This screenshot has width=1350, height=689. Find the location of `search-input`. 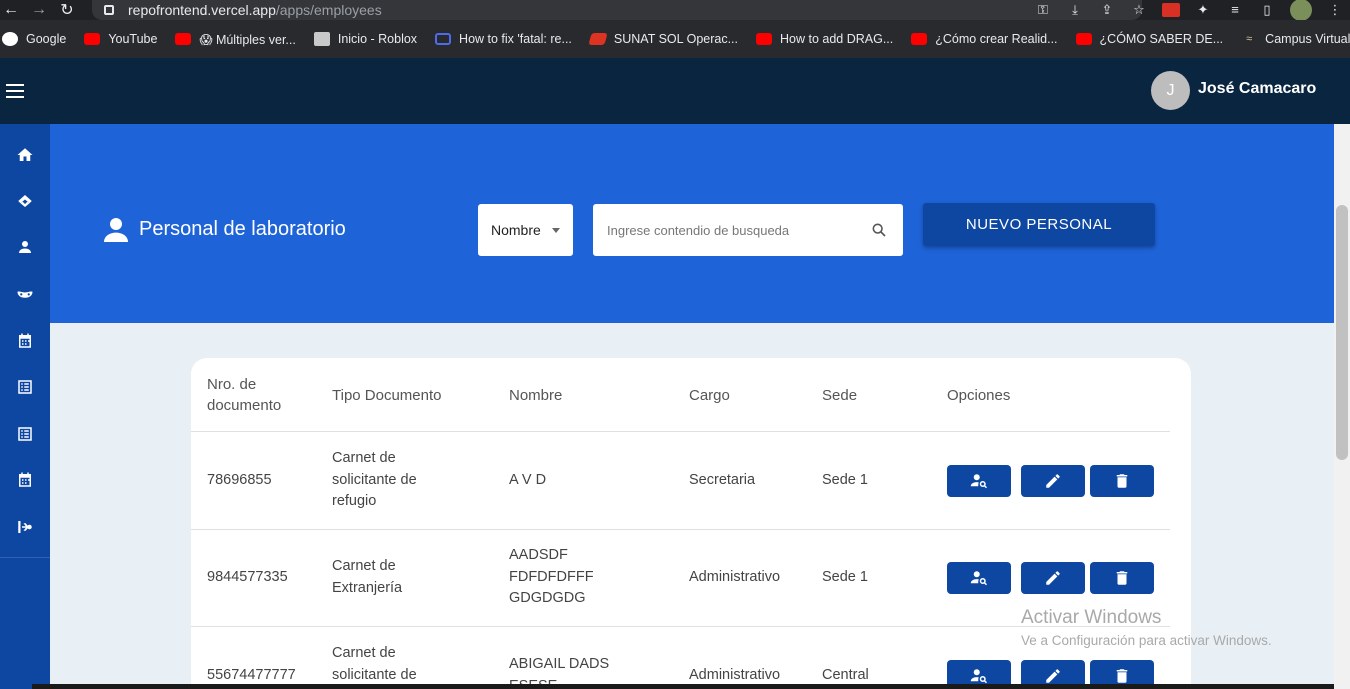

search-input is located at coordinates (732, 230).